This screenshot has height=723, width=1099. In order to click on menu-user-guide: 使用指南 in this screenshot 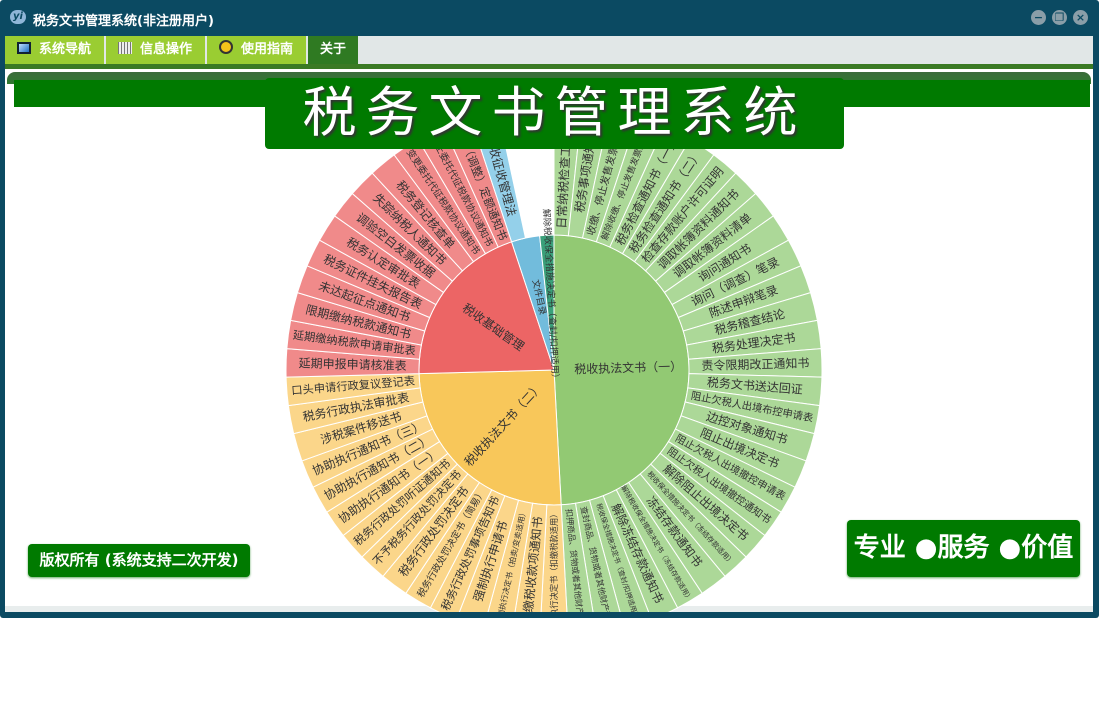, I will do `click(256, 50)`.